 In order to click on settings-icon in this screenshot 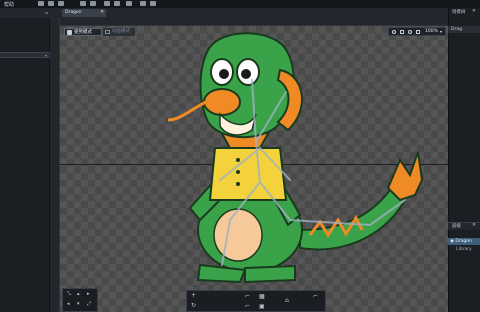, I will do `click(129, 3)`.